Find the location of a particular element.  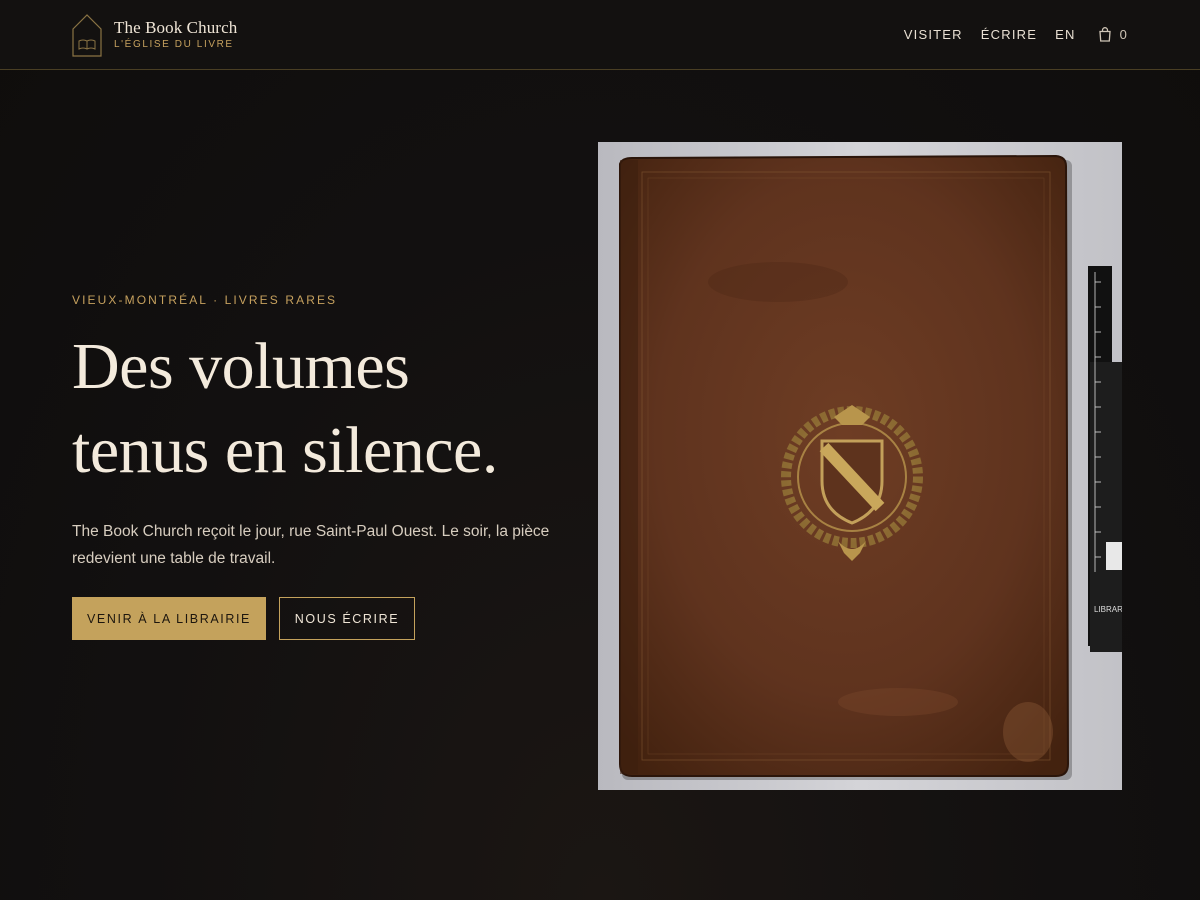

hero-headline: Des volumes tenus en silence. is located at coordinates (332, 409).